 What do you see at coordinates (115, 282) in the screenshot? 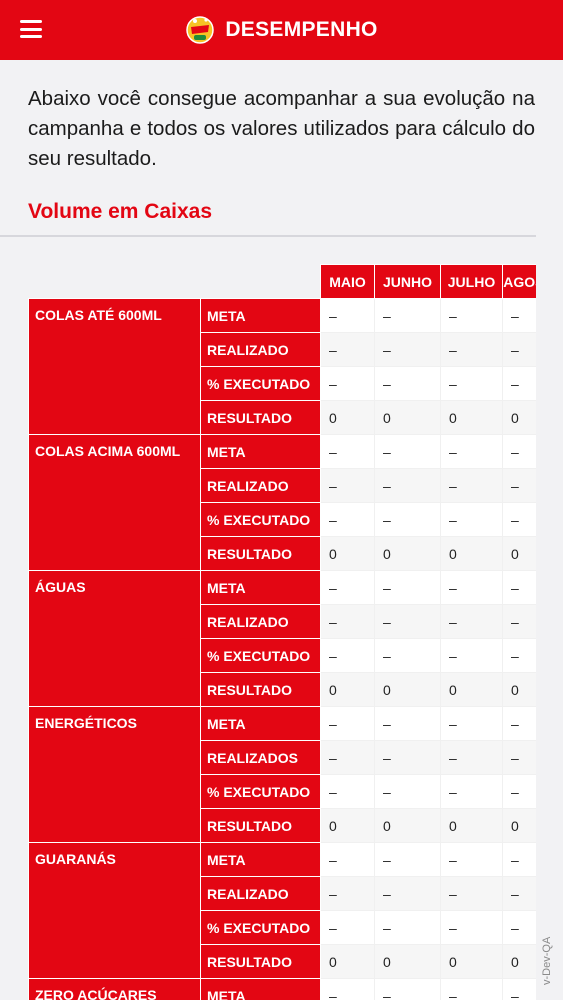
I see `header-spacer` at bounding box center [115, 282].